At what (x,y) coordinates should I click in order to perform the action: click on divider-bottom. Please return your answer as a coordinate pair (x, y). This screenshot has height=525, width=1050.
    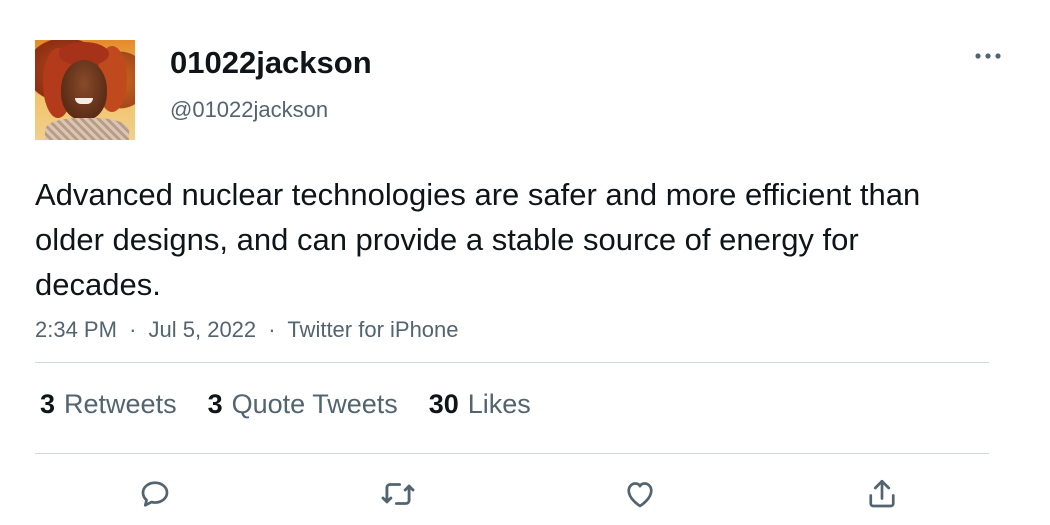
    Looking at the image, I should click on (512, 453).